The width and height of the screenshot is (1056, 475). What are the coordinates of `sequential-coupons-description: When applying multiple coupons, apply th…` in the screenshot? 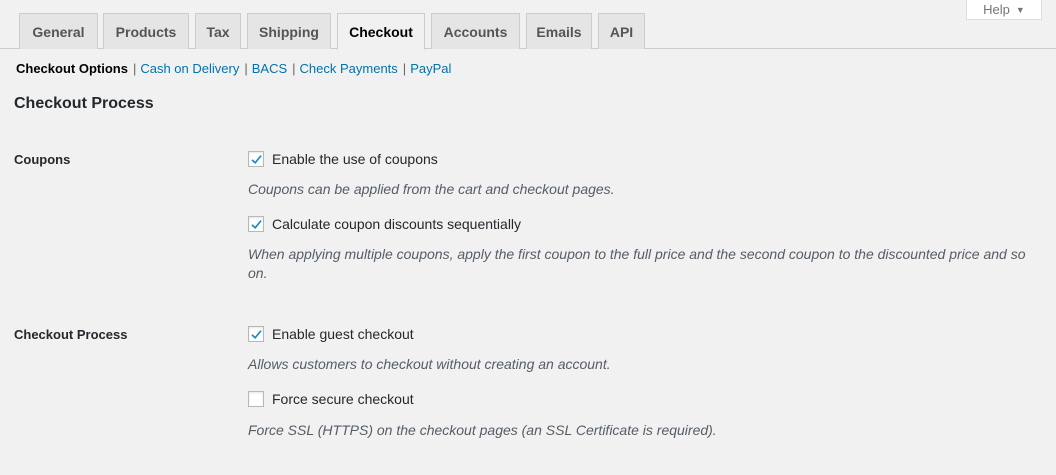 It's located at (637, 263).